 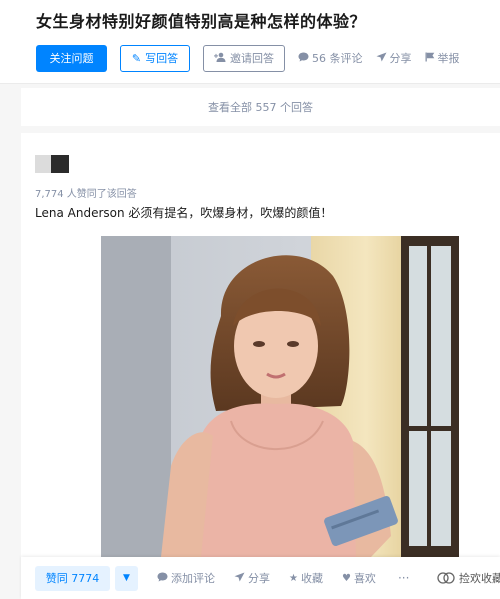 I want to click on write-answer-button: ✎ 写回答, so click(x=155, y=58).